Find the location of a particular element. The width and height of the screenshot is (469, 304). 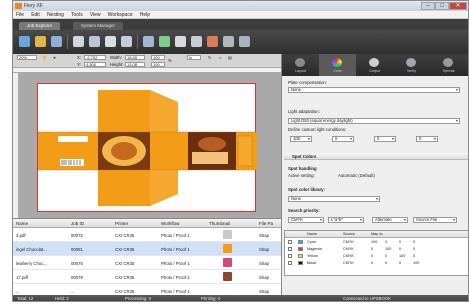

maximize-button: □ is located at coordinates (442, 6).